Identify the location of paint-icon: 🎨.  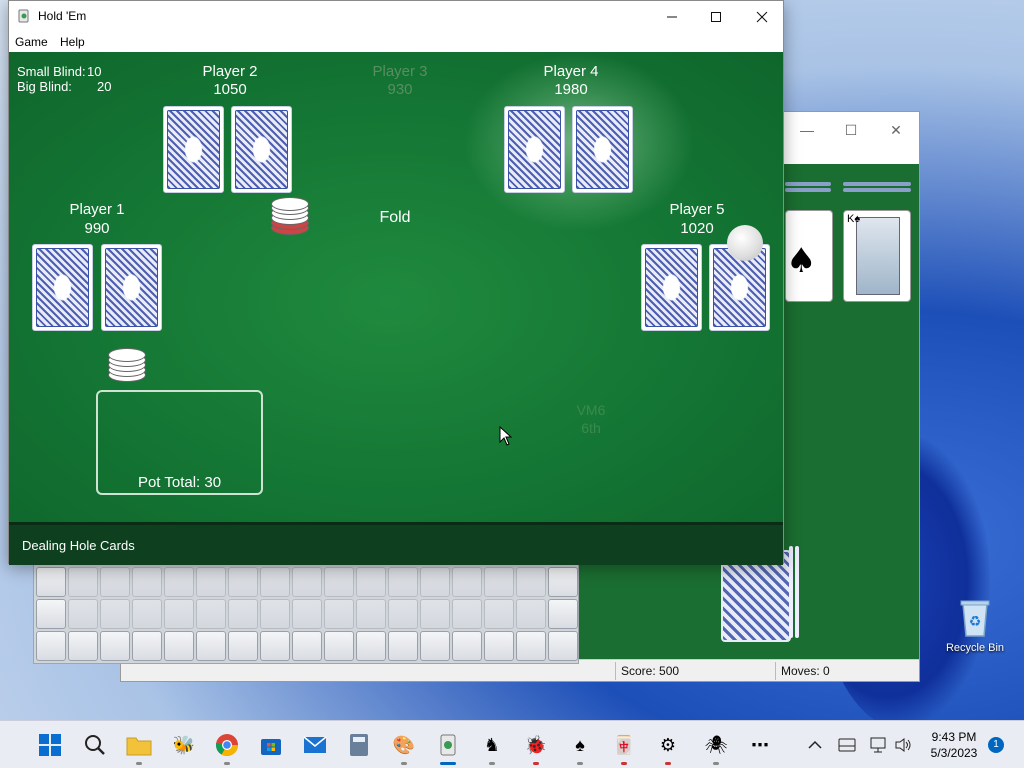
(404, 748).